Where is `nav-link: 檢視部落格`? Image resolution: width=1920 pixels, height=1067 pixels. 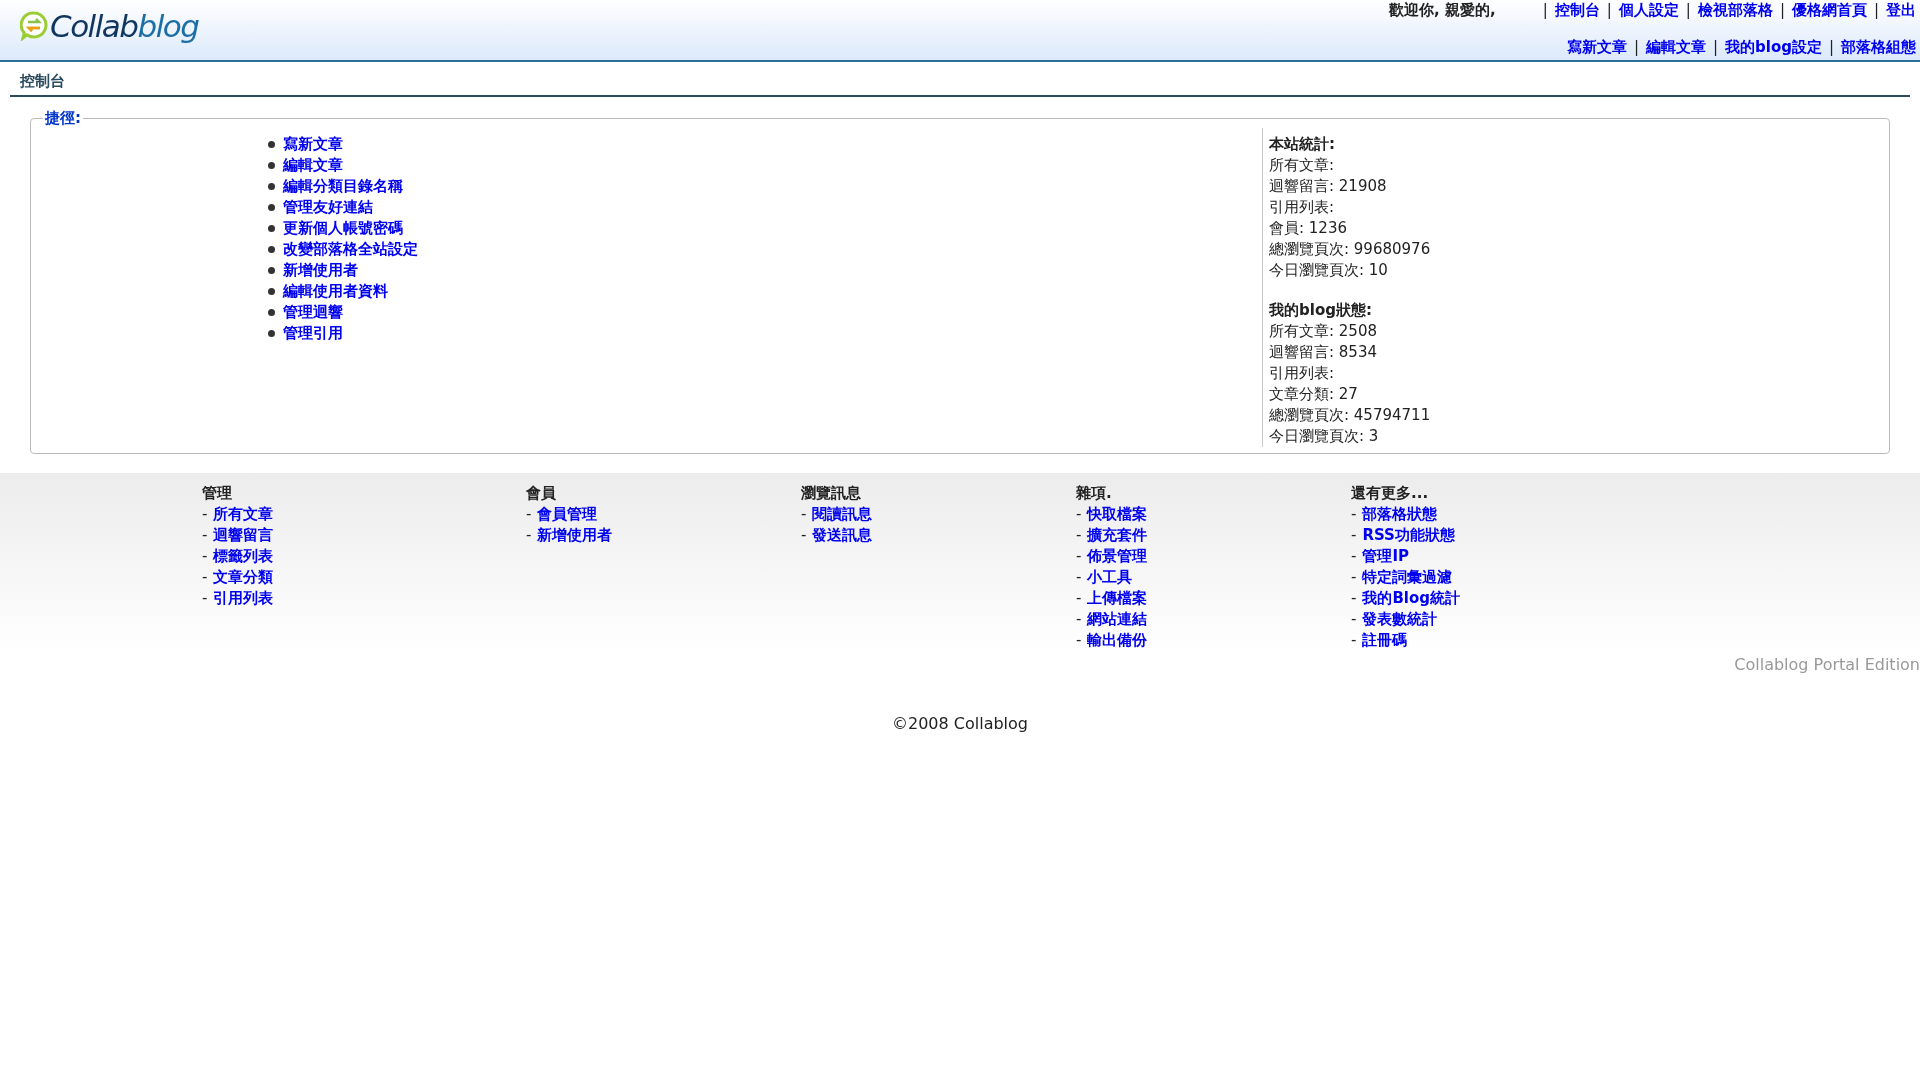
nav-link: 檢視部落格 is located at coordinates (1735, 10).